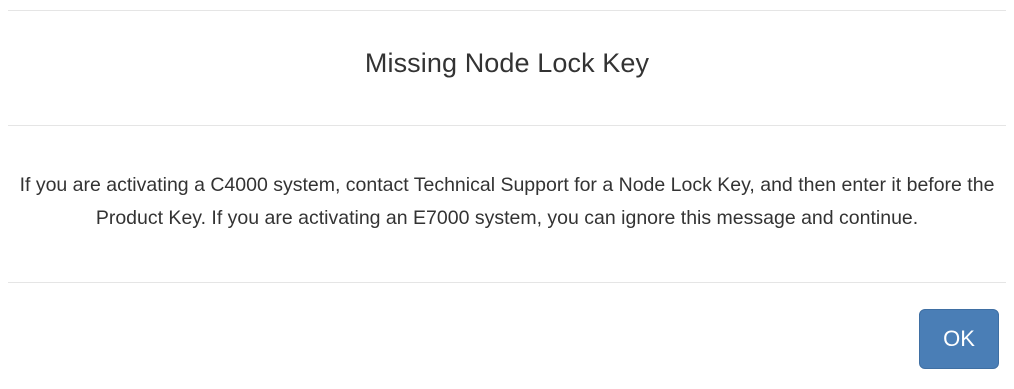 Image resolution: width=1014 pixels, height=389 pixels. What do you see at coordinates (959, 339) in the screenshot?
I see `ok-button: OK` at bounding box center [959, 339].